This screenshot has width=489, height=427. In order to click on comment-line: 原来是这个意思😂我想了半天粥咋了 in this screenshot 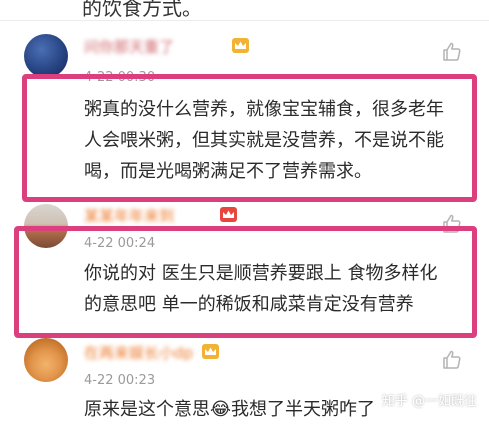, I will do `click(230, 409)`.